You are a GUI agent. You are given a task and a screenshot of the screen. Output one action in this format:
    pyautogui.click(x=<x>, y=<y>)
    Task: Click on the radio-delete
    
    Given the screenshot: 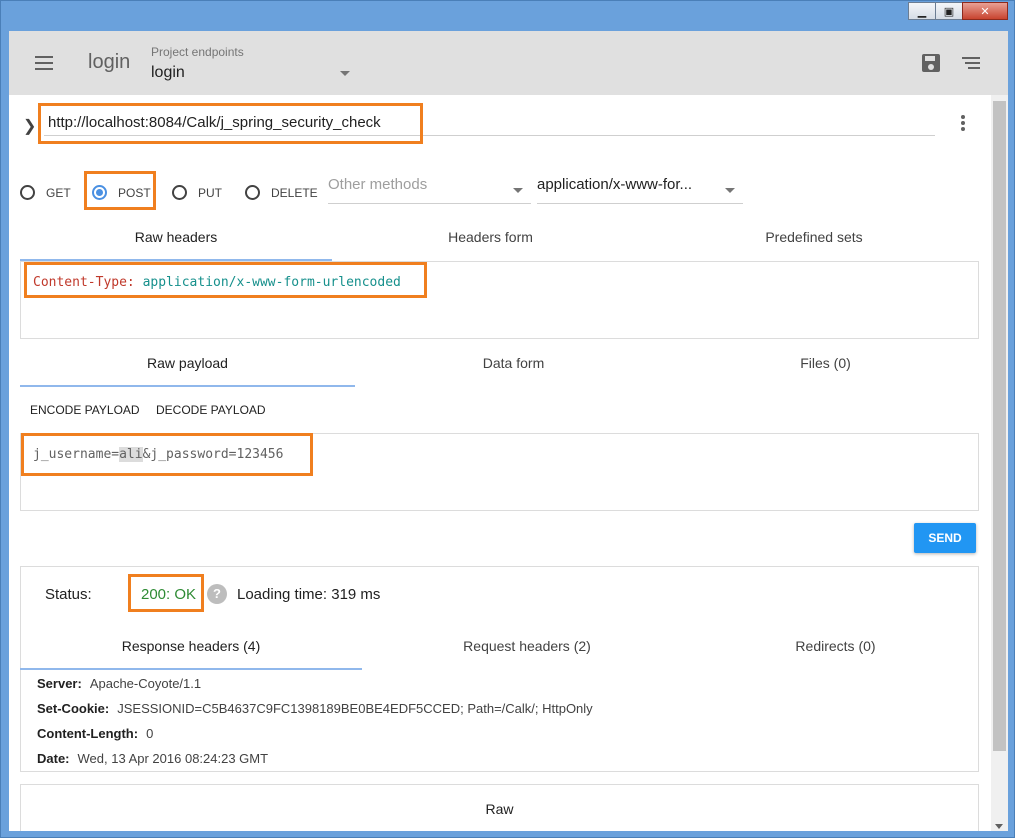 What is the action you would take?
    pyautogui.click(x=252, y=192)
    